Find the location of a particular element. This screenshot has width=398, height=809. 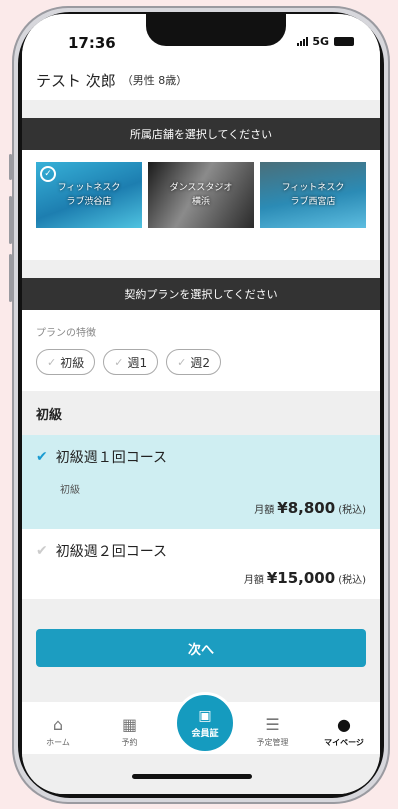

bottom-tab-bar: ⌂ ホーム ▦ 予約 ☰ 予定管理 ● マイページ ▣ 会員証 is located at coordinates (201, 723).